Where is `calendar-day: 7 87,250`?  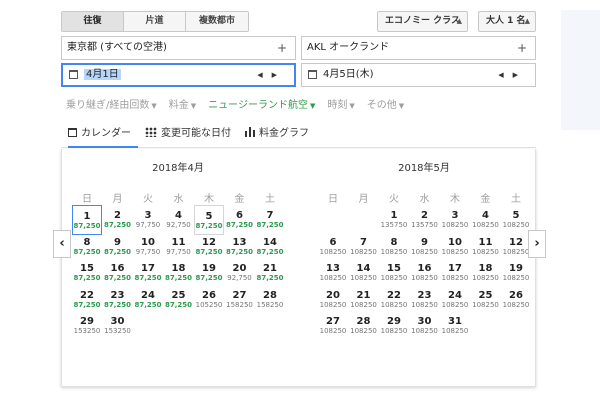
calendar-day: 7 87,250 is located at coordinates (270, 220).